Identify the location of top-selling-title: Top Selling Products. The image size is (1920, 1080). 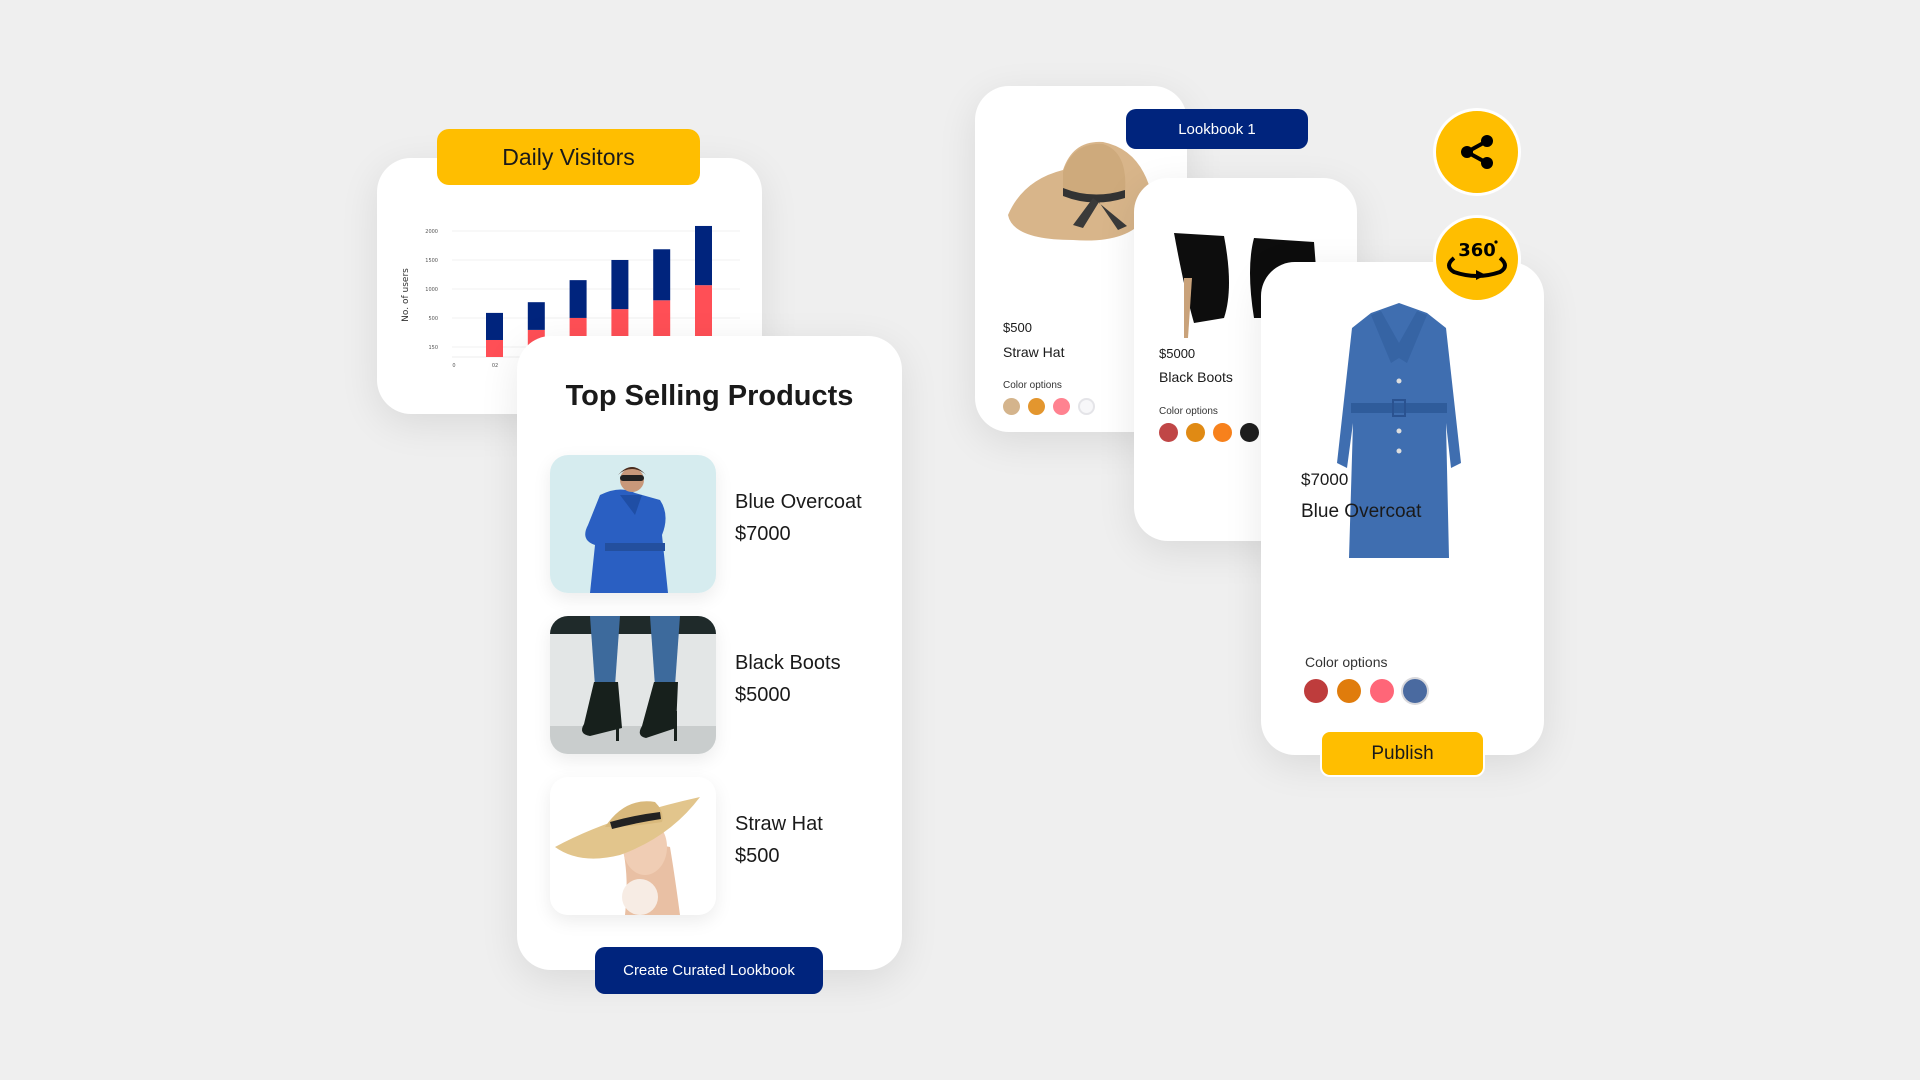
(709, 396).